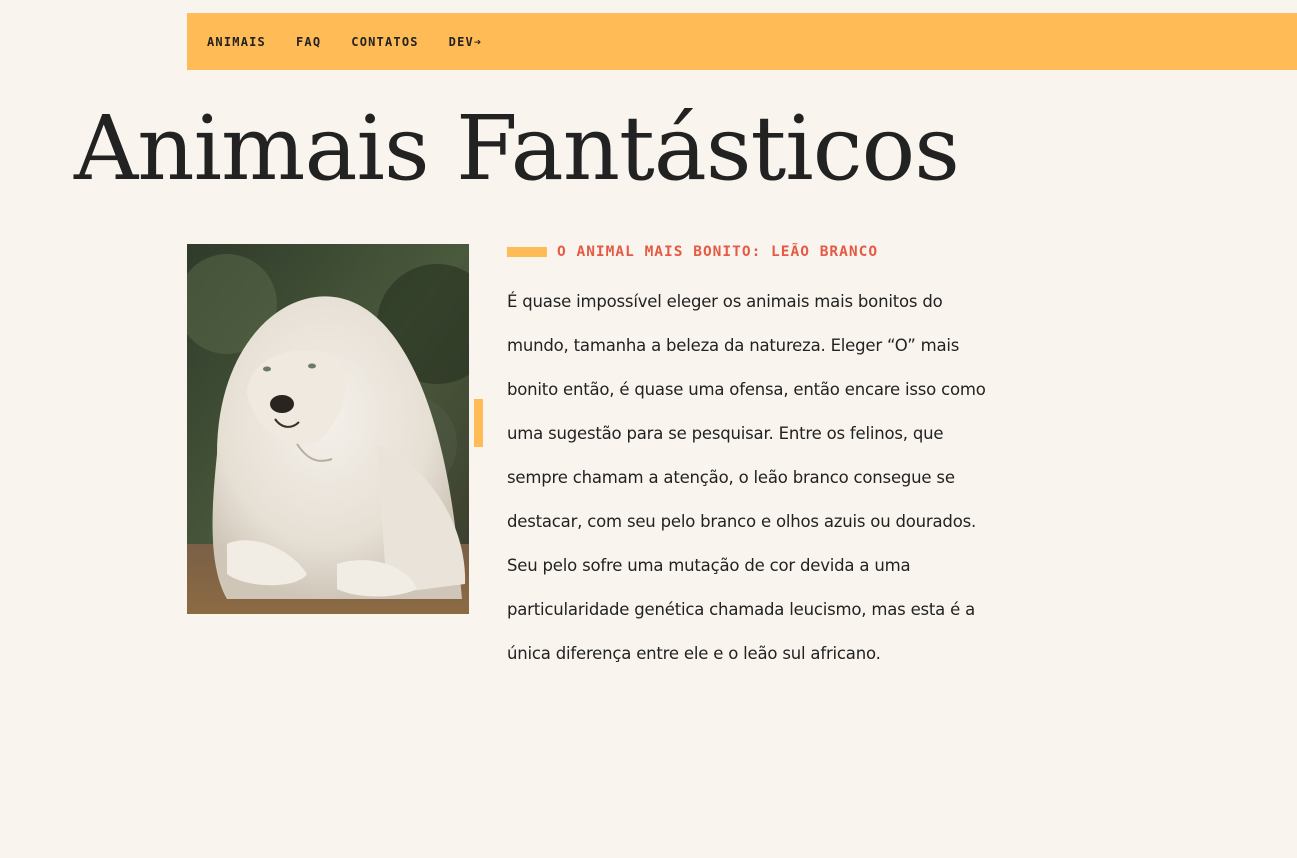 This screenshot has width=1297, height=858. I want to click on article-subtitle: O ANIMAL MAIS BONITO: LEÃO BRANCO, so click(692, 252).